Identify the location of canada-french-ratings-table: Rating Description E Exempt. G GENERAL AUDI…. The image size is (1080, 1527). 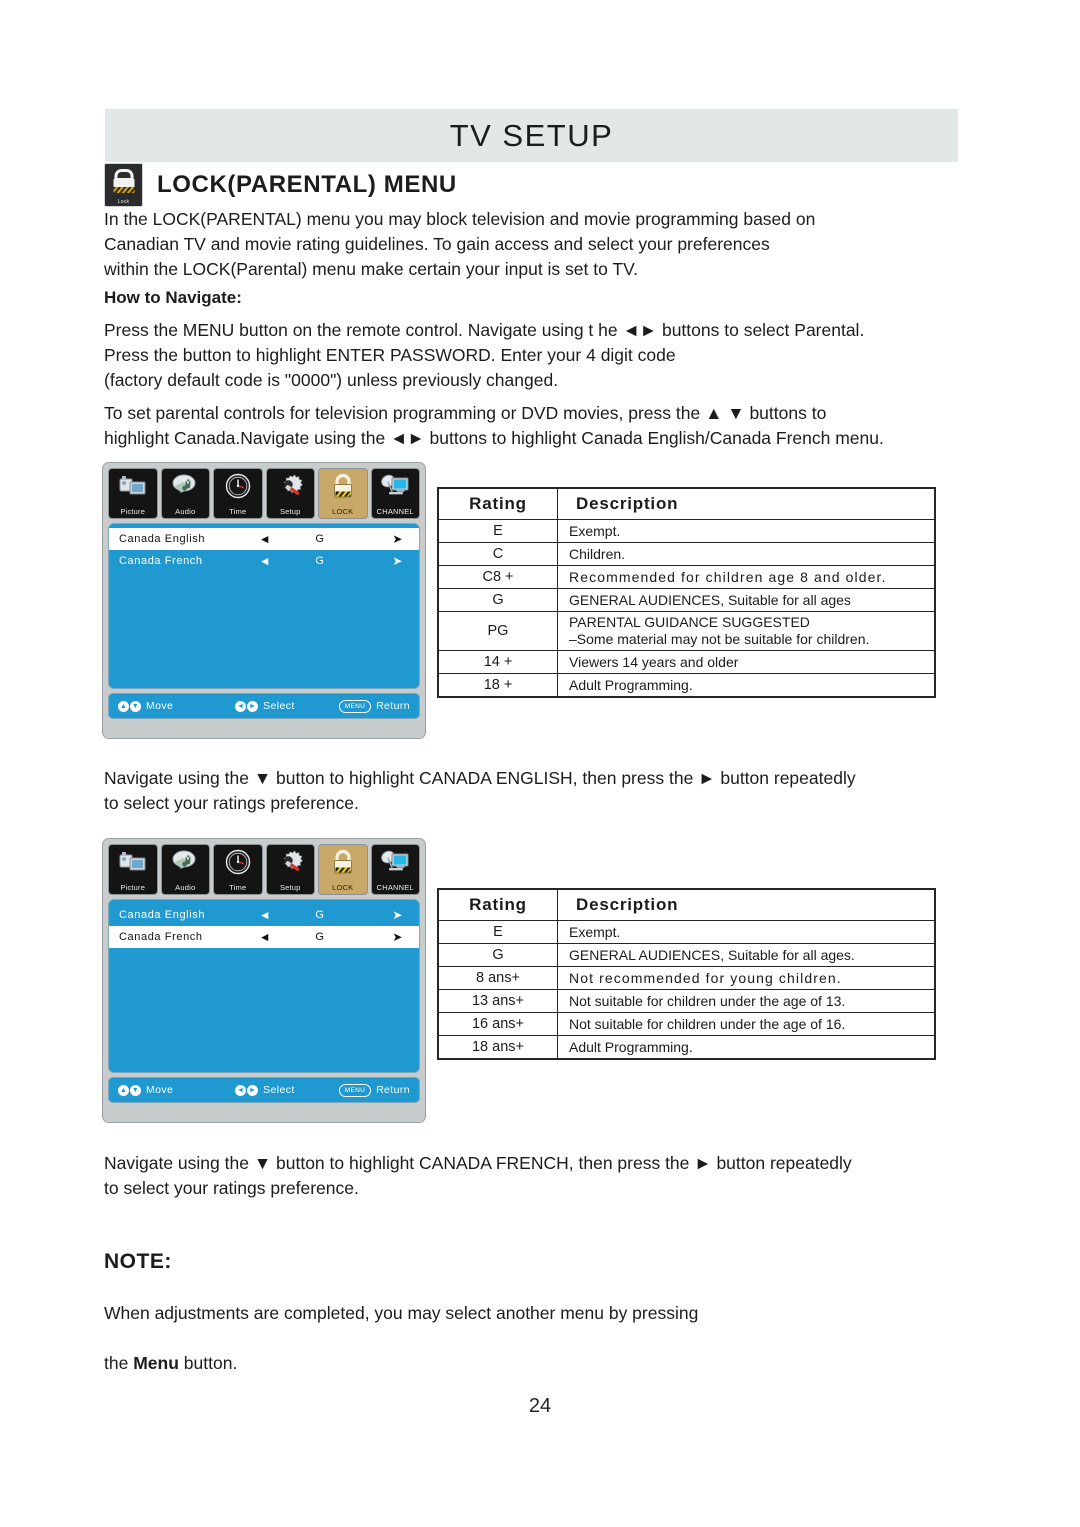
(686, 974).